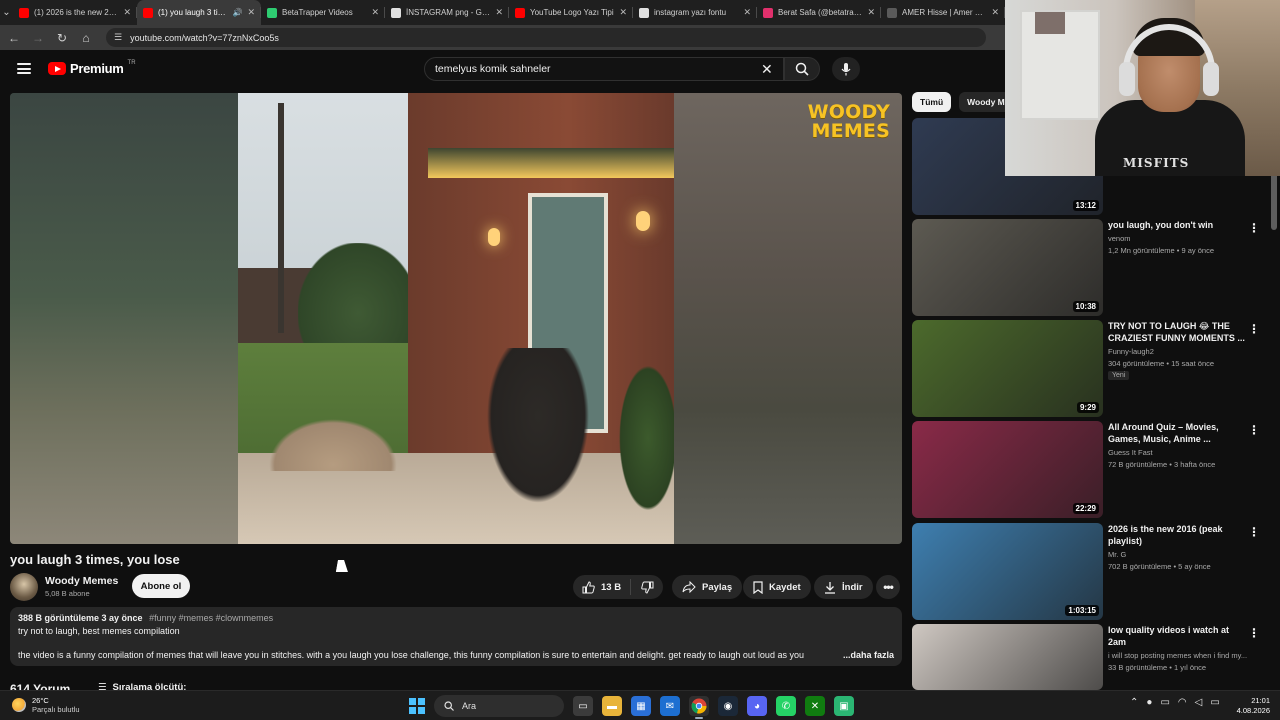 This screenshot has height=720, width=1280. I want to click on monitor-icon: ▭, so click(1164, 702).